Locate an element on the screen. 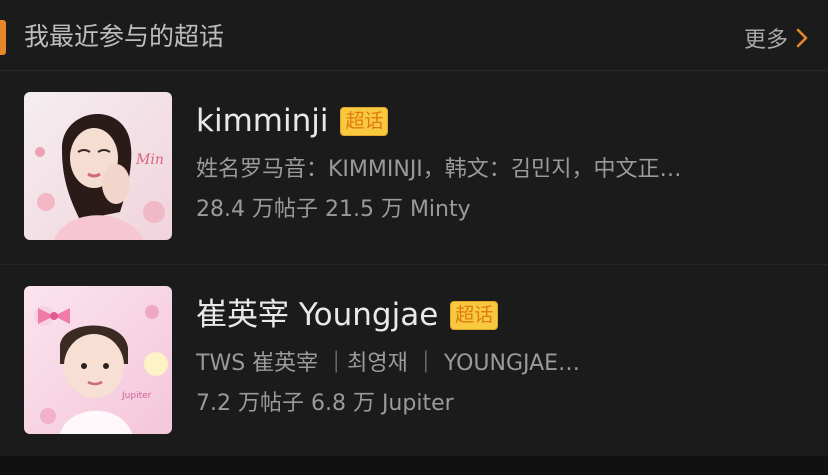 The image size is (828, 475). chevron-right-icon is located at coordinates (802, 38).